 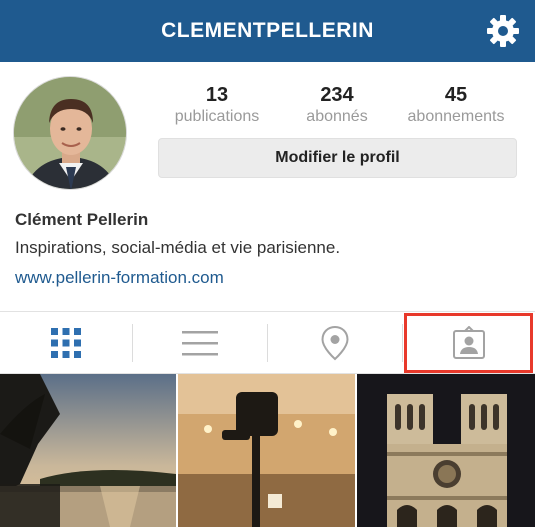 I want to click on username-title: CLEMENTPELLERIN, so click(x=267, y=30).